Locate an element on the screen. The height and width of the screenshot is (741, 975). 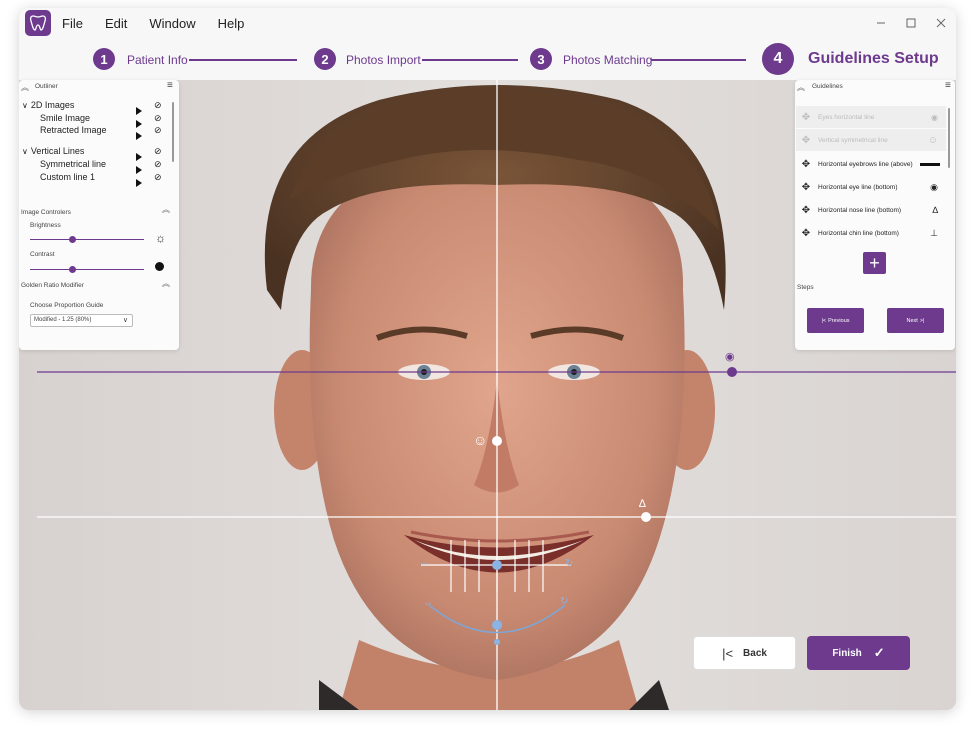
tree-group-vertical-lines: ∨ Vertical Lines is located at coordinates (53, 151).